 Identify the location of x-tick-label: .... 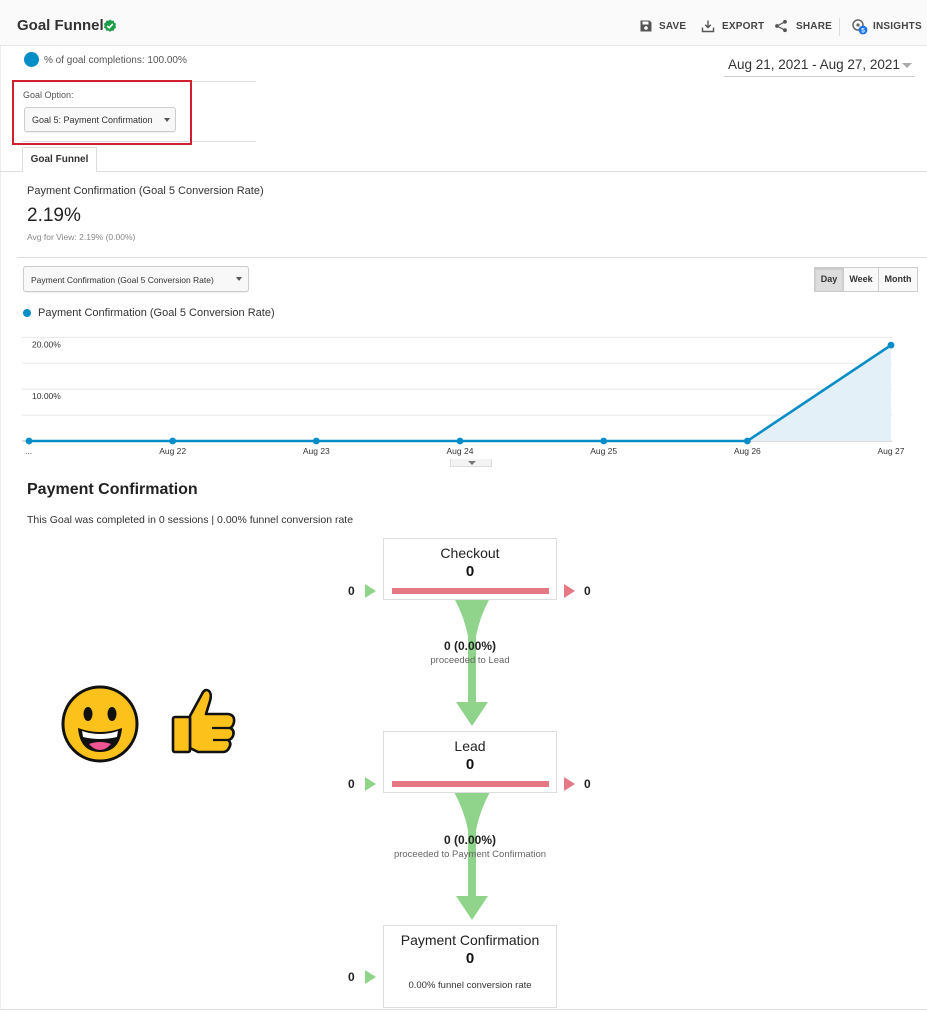
(28, 451).